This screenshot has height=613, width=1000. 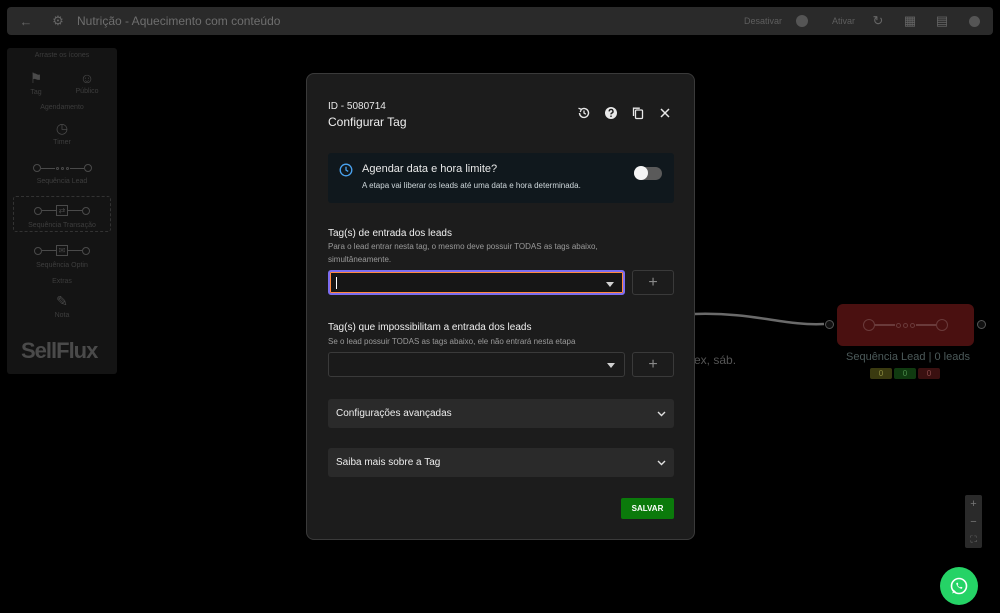 I want to click on palette-nota: ✎ Nota, so click(x=62, y=306).